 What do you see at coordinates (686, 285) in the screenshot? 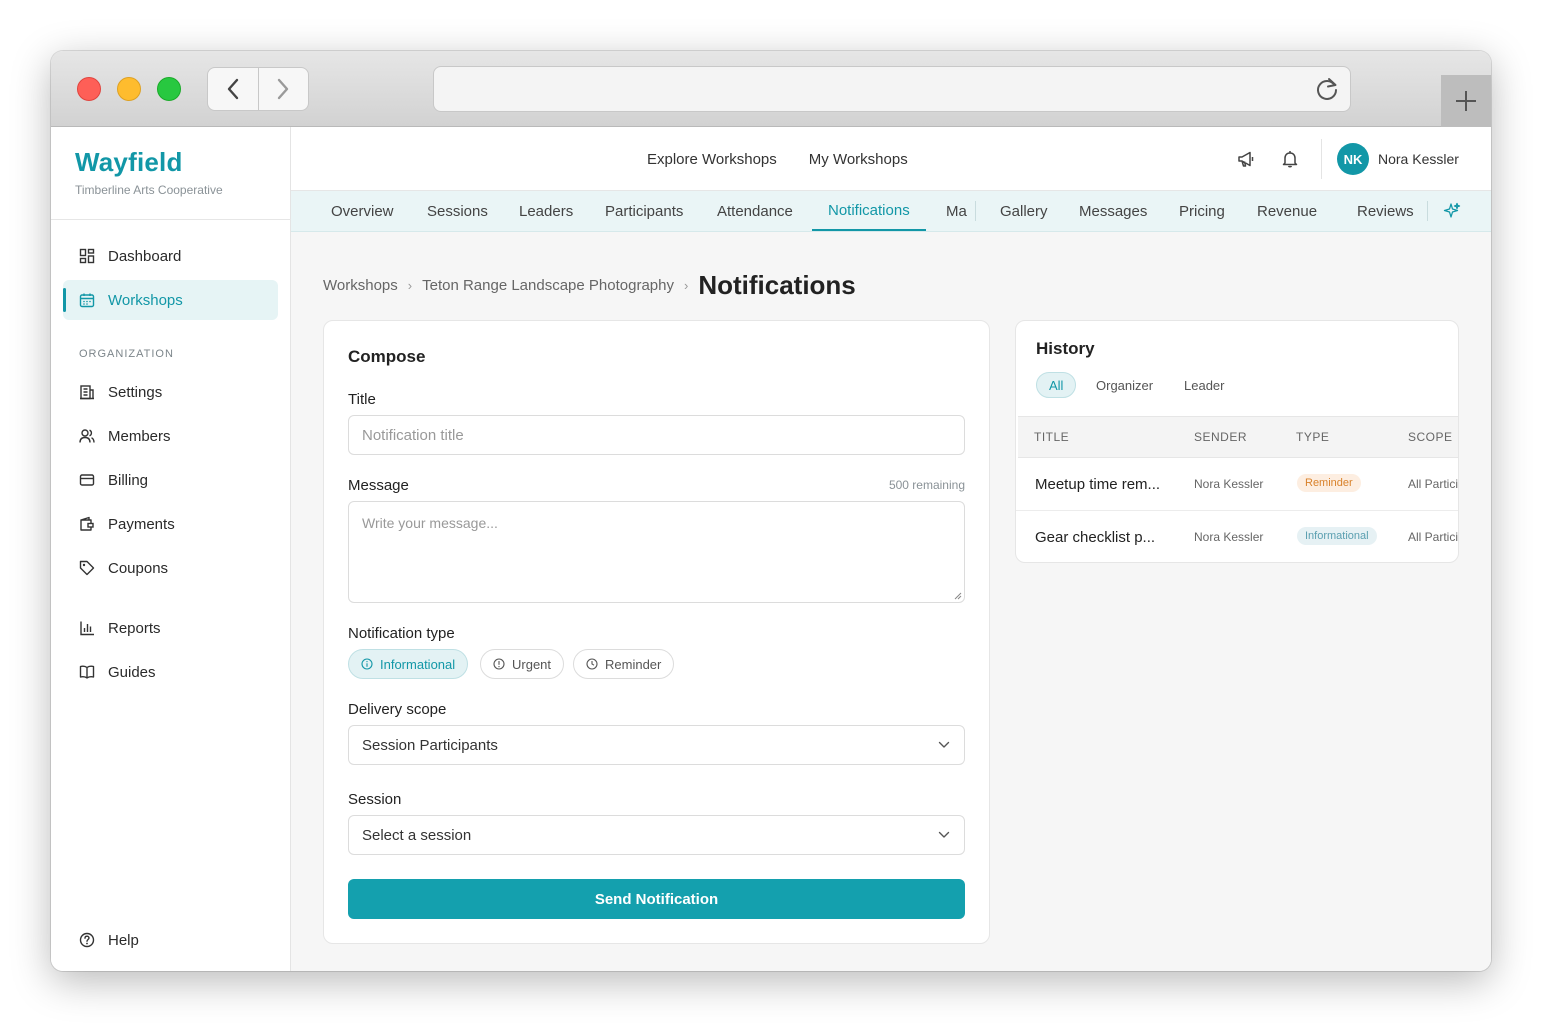
I see `chevron-right-icon: ›` at bounding box center [686, 285].